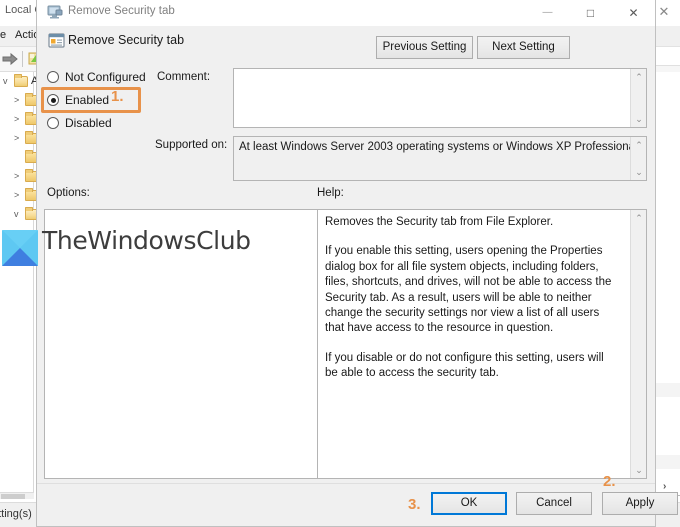 The height and width of the screenshot is (527, 680). Describe the element at coordinates (638, 344) in the screenshot. I see `help-scrollbar: ⌃ ⌄` at that location.